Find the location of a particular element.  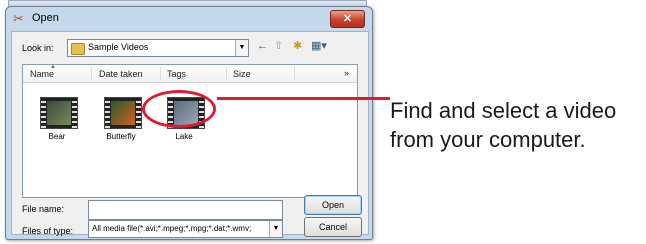

back-arrow-icon: ← is located at coordinates (262, 46).